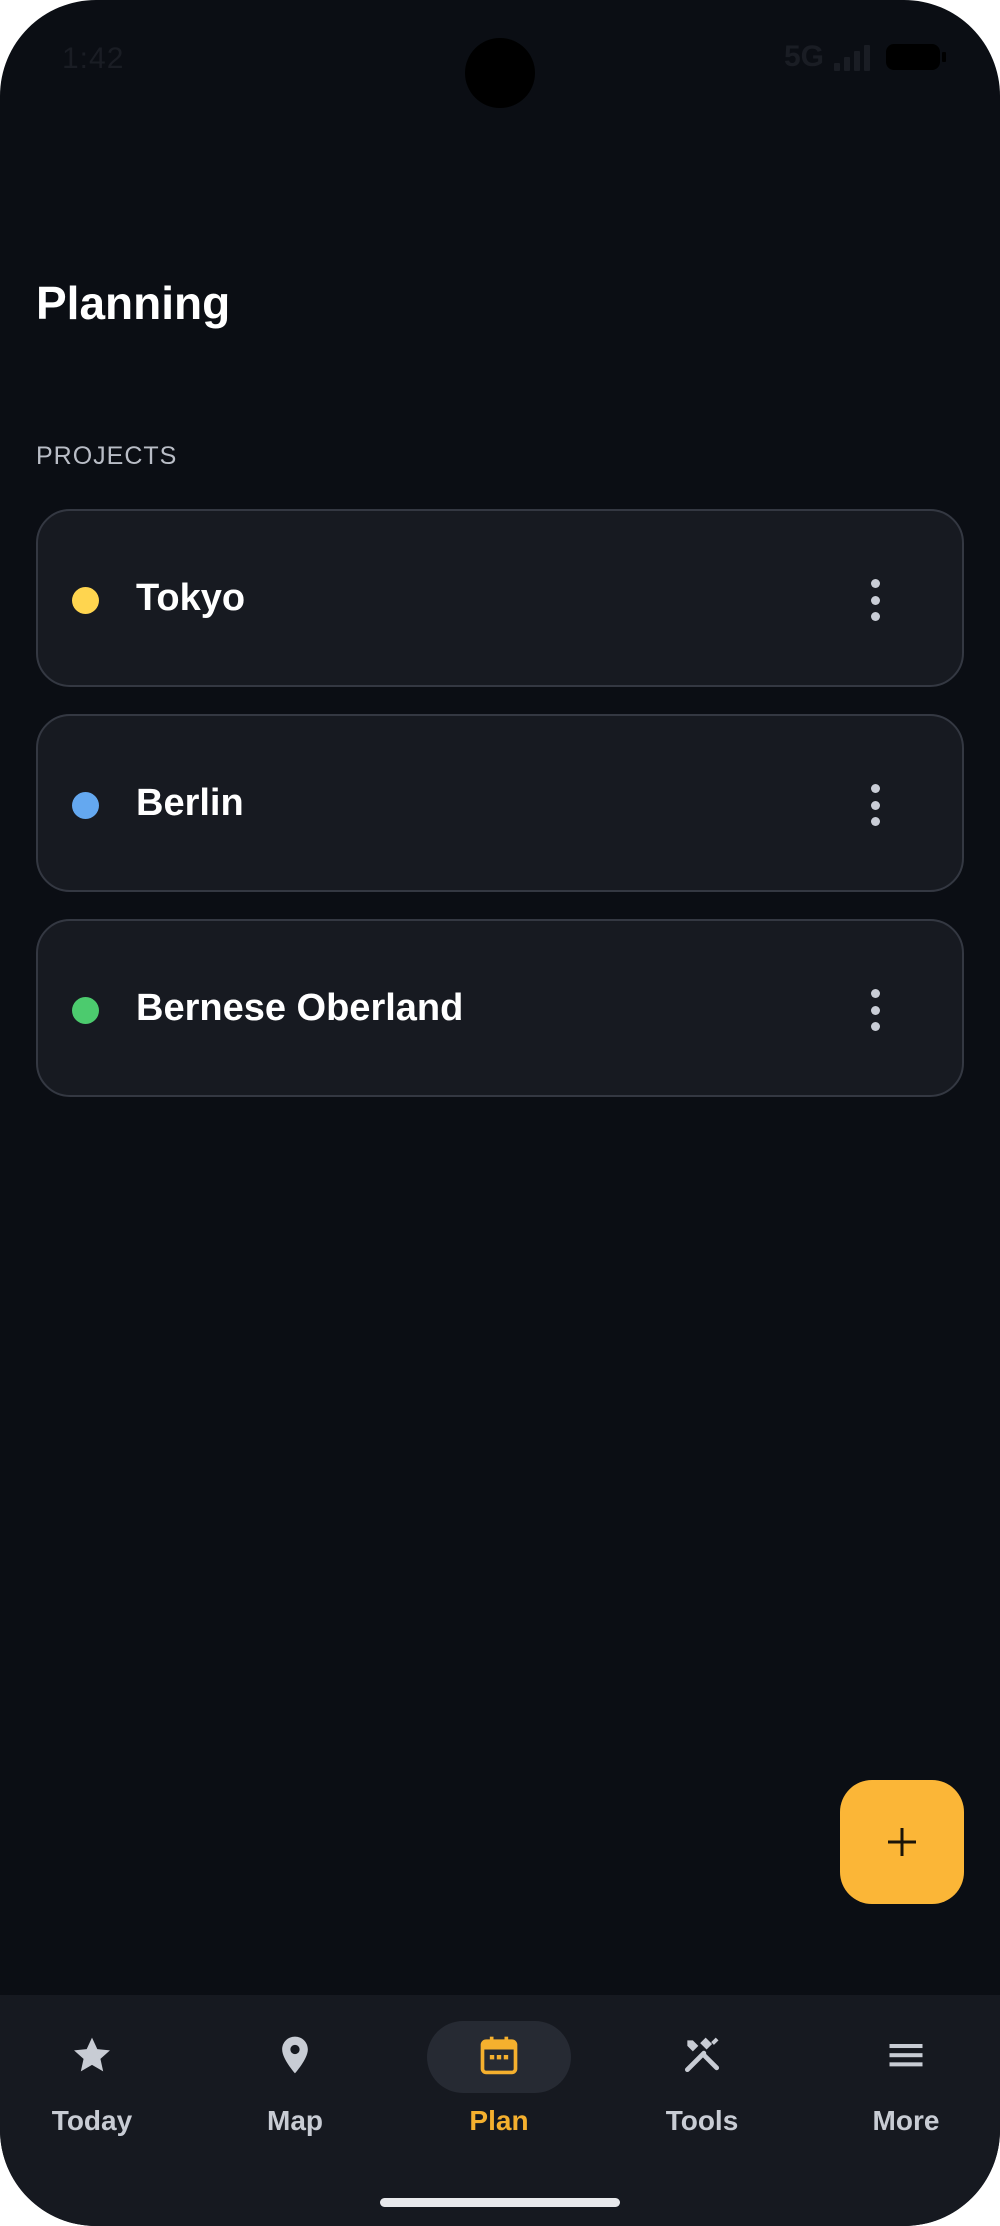  What do you see at coordinates (295, 2075) in the screenshot?
I see `nav-item-map: Map` at bounding box center [295, 2075].